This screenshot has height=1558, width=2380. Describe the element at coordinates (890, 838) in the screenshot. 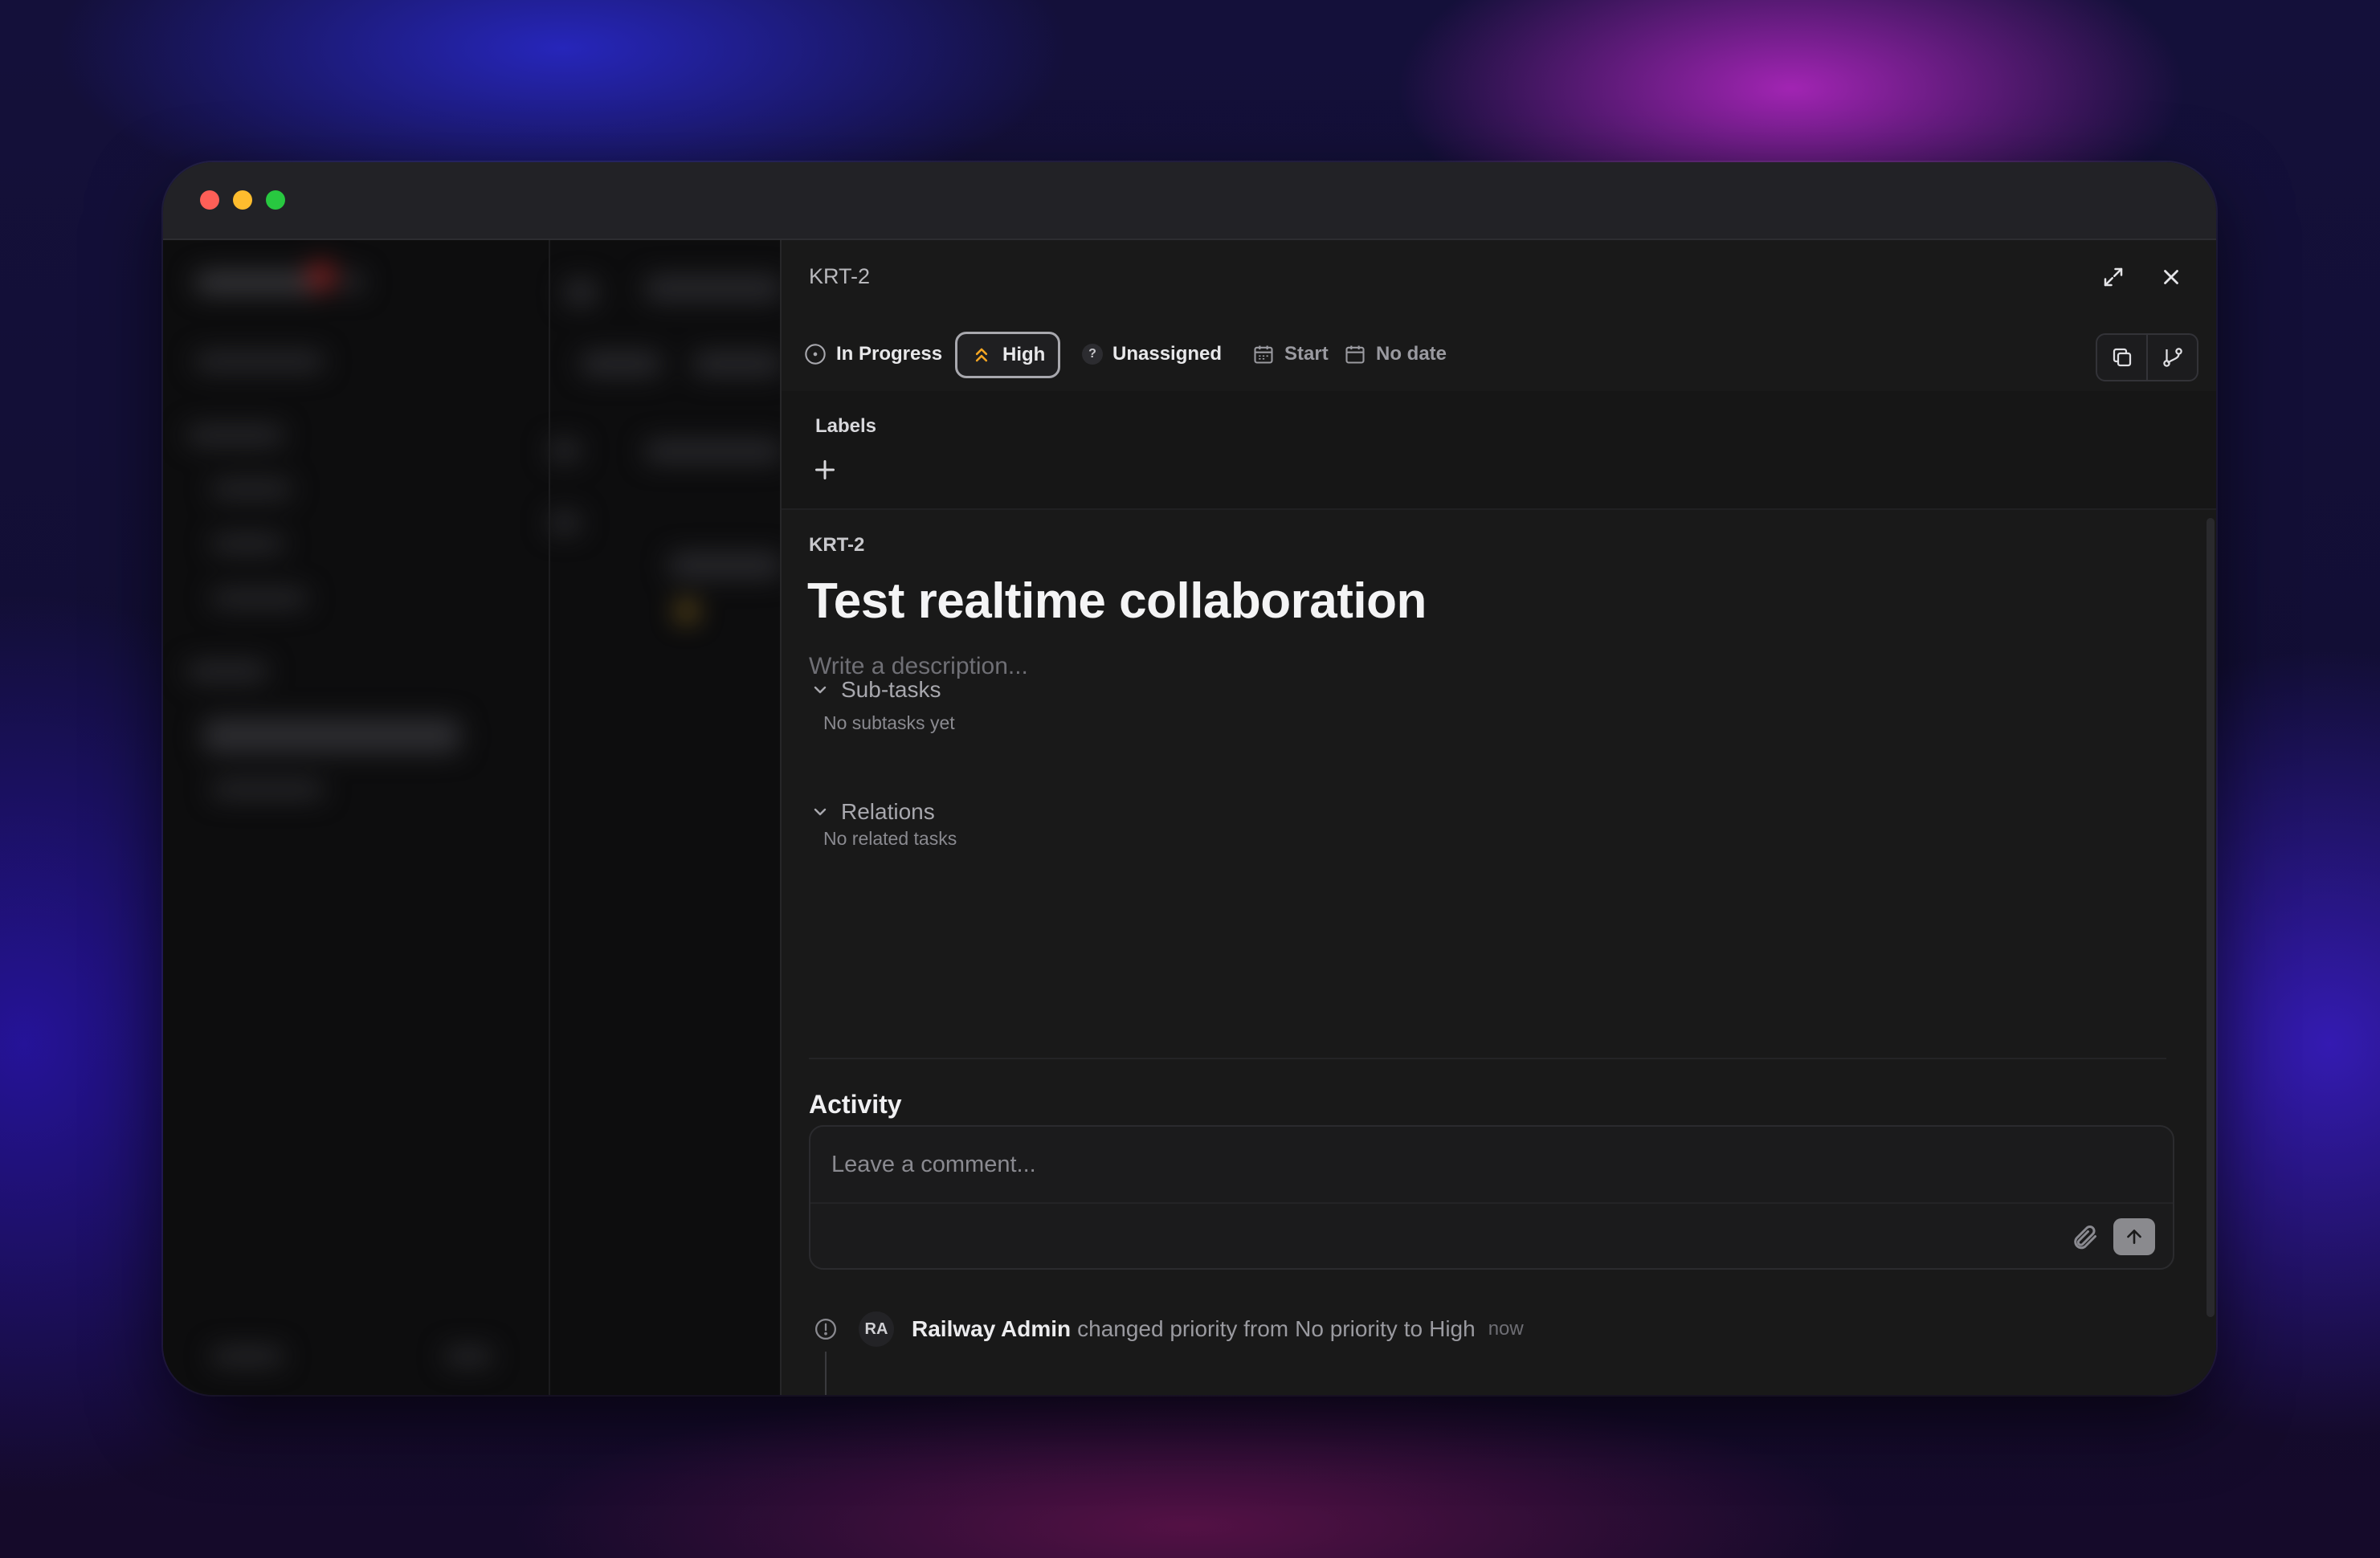

I see `relations-empty: No related tasks` at that location.